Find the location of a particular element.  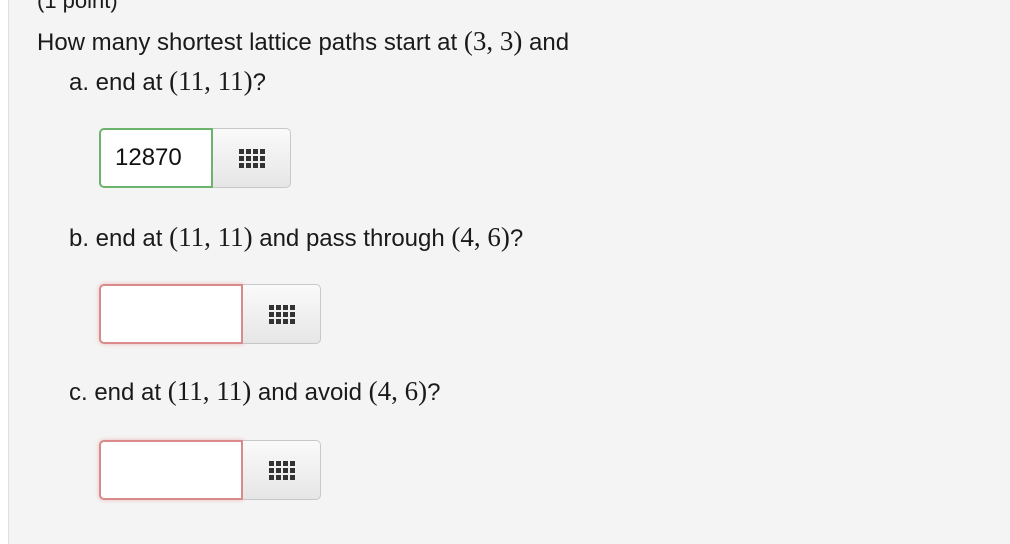

part-b-prefix: b. end at is located at coordinates (119, 238).